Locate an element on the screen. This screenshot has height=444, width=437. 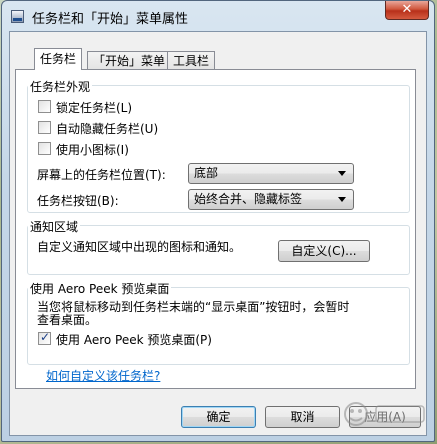
small-icons-label: 使用小图标(I) is located at coordinates (92, 149).